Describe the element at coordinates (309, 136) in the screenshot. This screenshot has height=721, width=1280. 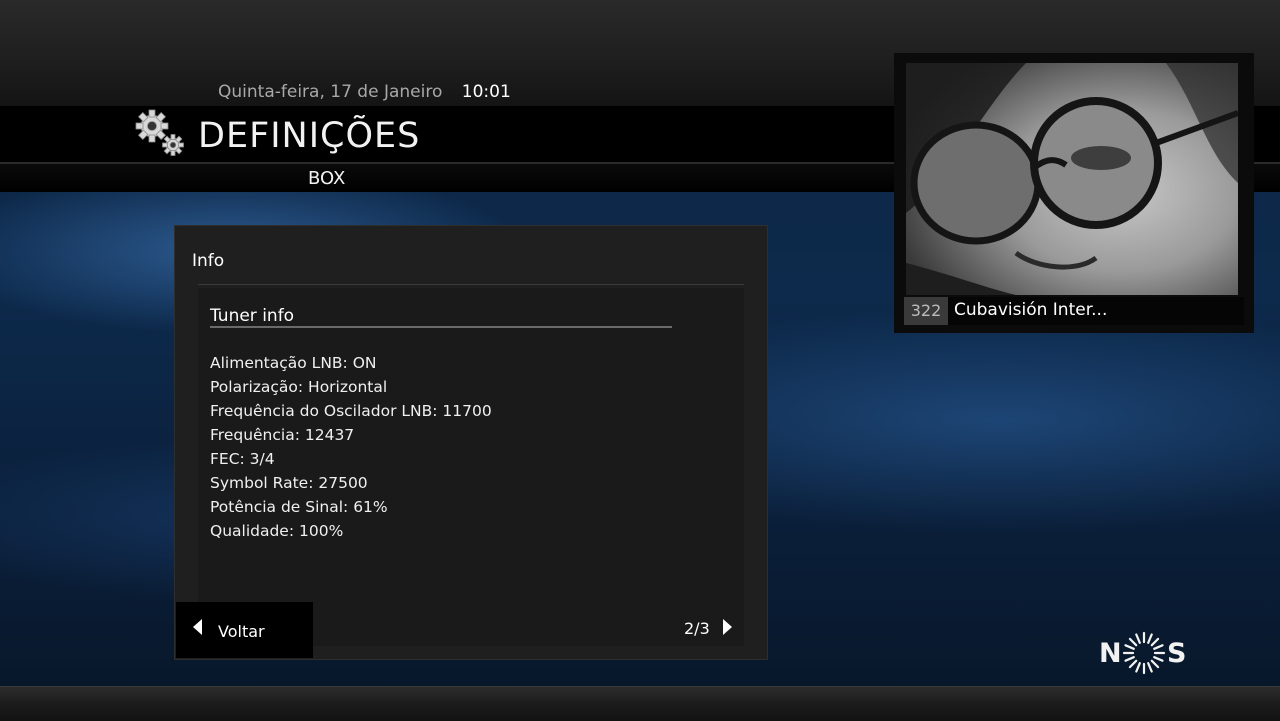
I see `page-title: DEFINIÇÕES` at that location.